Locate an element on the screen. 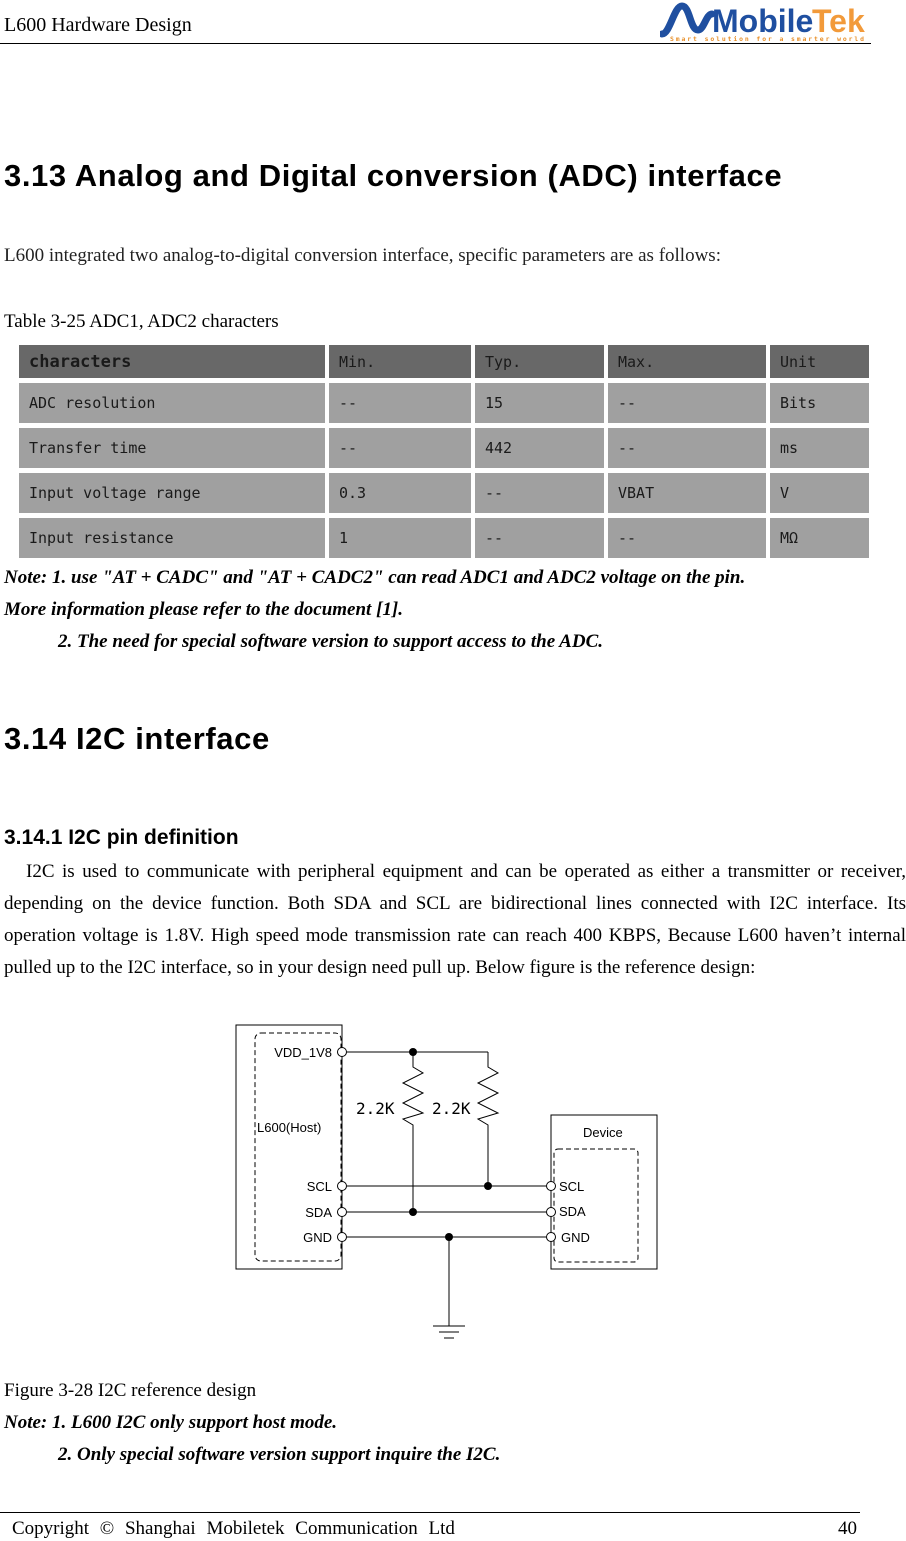 This screenshot has width=906, height=1541. device-pin-scl-icon is located at coordinates (551, 1186).